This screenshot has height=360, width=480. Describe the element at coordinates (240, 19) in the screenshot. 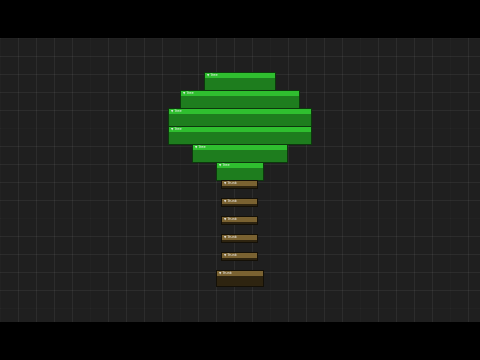

I see `letterbox-top` at that location.